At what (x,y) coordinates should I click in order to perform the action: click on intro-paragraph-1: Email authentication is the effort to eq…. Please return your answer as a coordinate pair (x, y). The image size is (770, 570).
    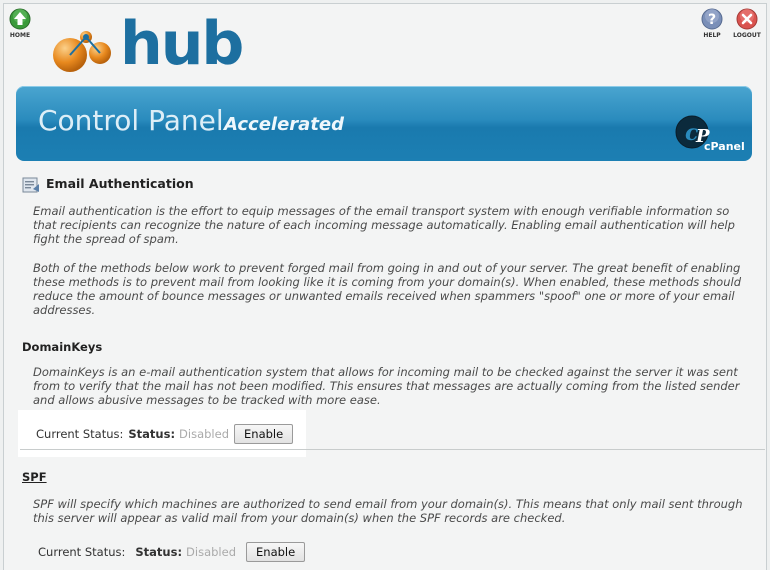
    Looking at the image, I should click on (384, 225).